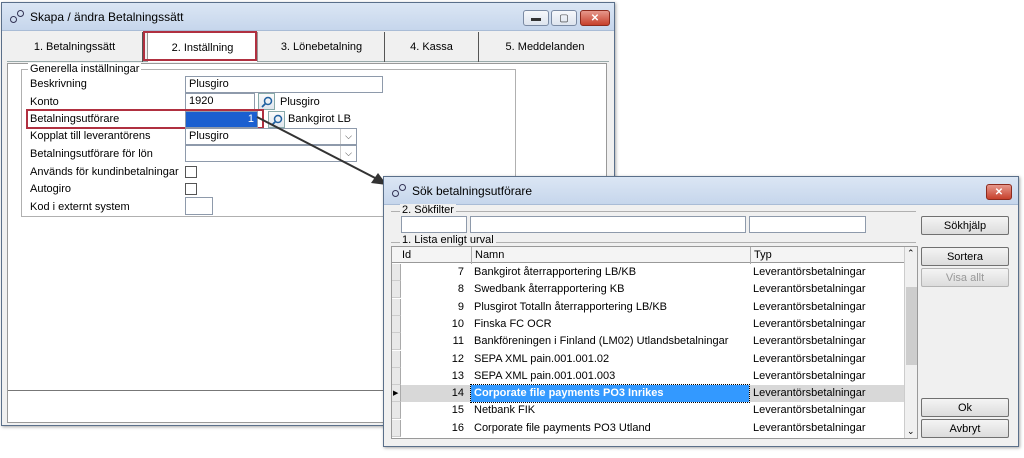 The width and height of the screenshot is (1024, 458). I want to click on cell-namn: SEPA XML pain.001.001.003, so click(545, 375).